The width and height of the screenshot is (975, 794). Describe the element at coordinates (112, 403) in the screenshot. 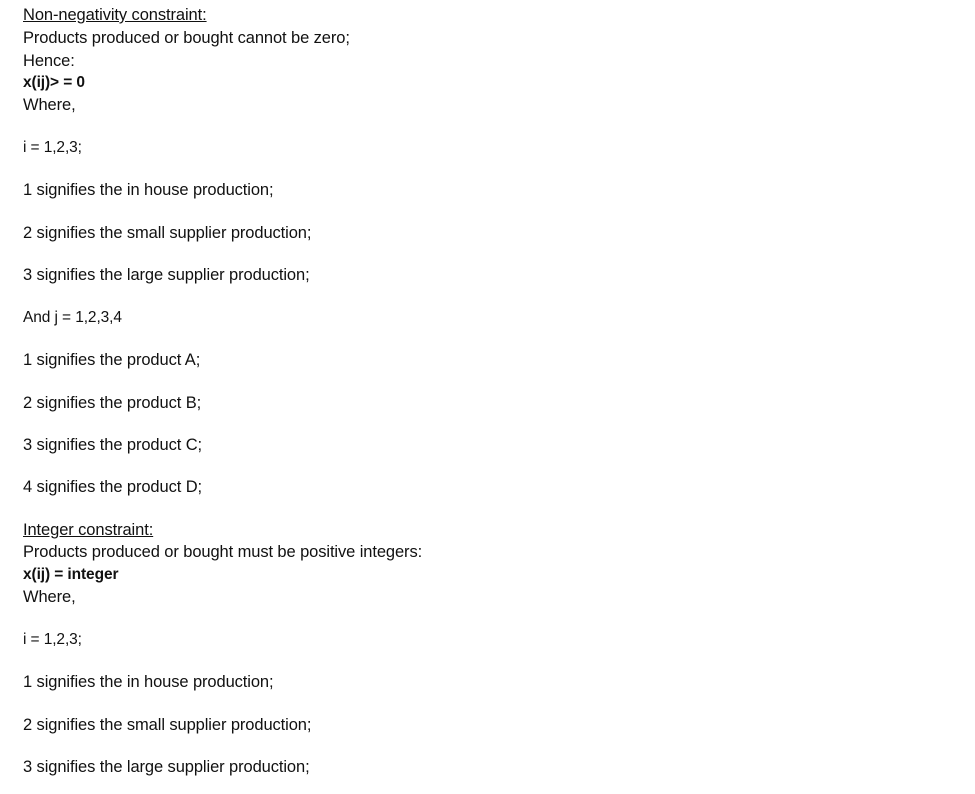

I see `nonneg-j-item-2: 2 signifies the product B;` at that location.